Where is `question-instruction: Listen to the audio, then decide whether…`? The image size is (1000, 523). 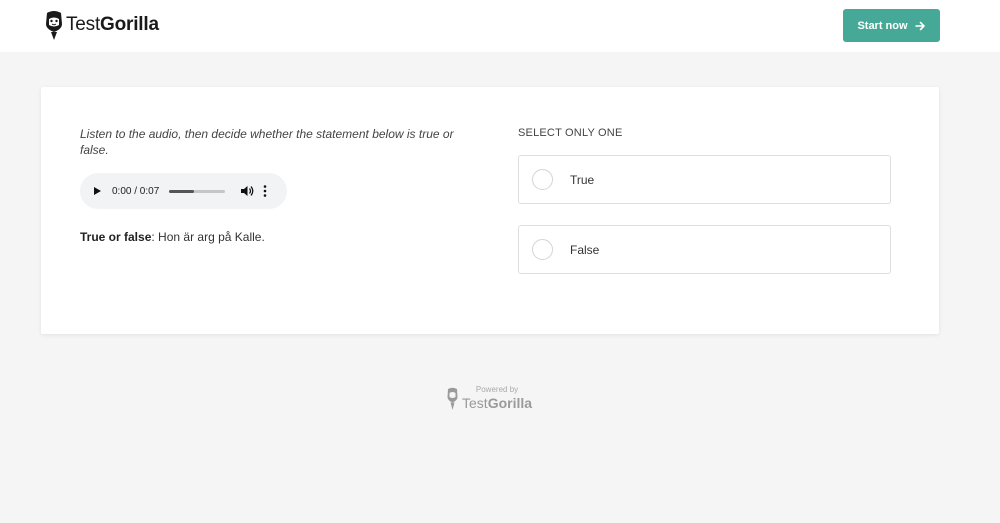
question-instruction: Listen to the audio, then decide whether… is located at coordinates (267, 142).